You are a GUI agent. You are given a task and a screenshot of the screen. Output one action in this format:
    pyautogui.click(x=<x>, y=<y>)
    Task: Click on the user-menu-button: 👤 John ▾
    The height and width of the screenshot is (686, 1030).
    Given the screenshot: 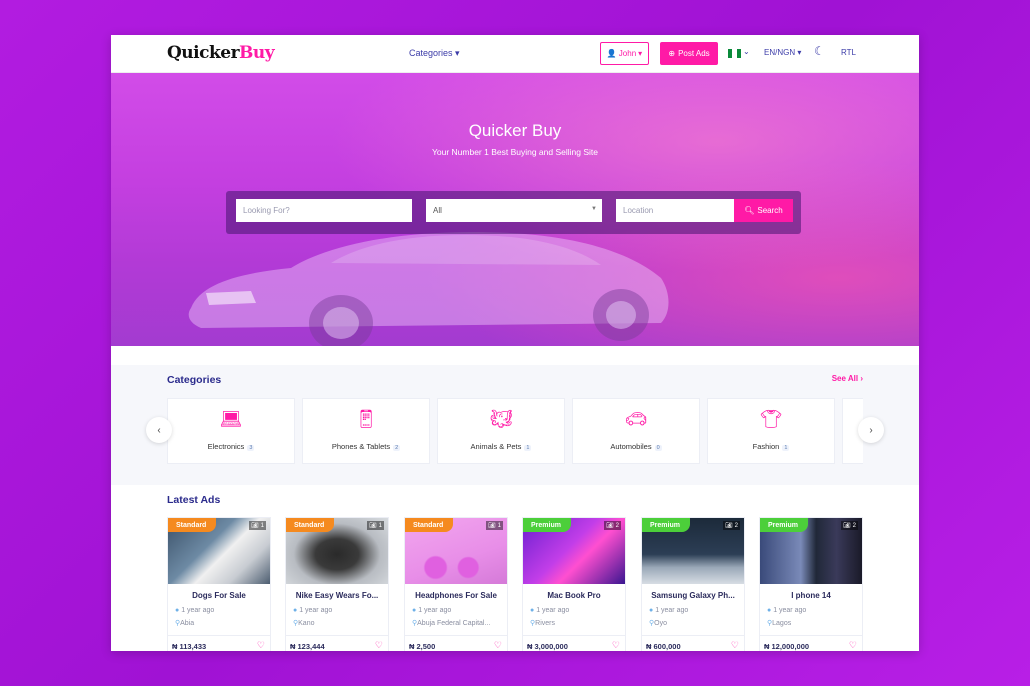 What is the action you would take?
    pyautogui.click(x=624, y=53)
    